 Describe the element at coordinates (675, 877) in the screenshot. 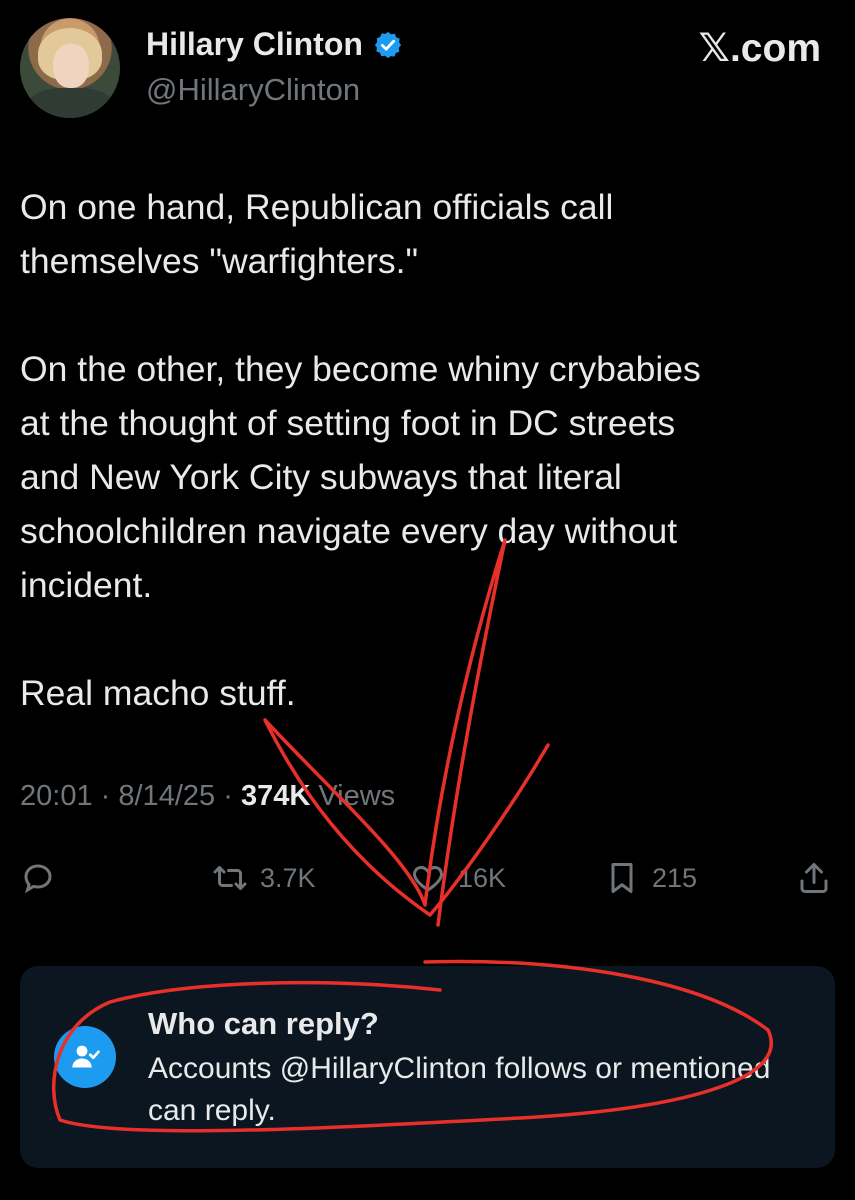

I see `bookmark-count: 215` at that location.